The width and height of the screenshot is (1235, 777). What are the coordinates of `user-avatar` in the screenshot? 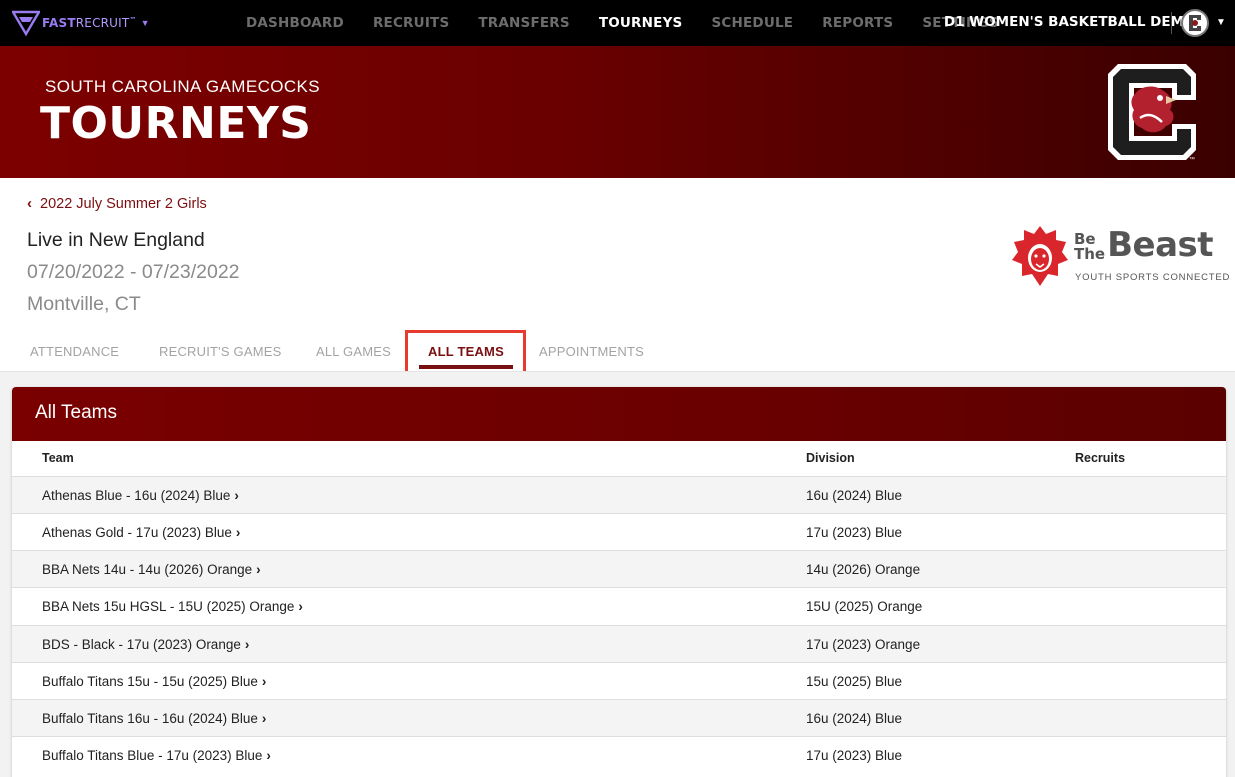 It's located at (1195, 23).